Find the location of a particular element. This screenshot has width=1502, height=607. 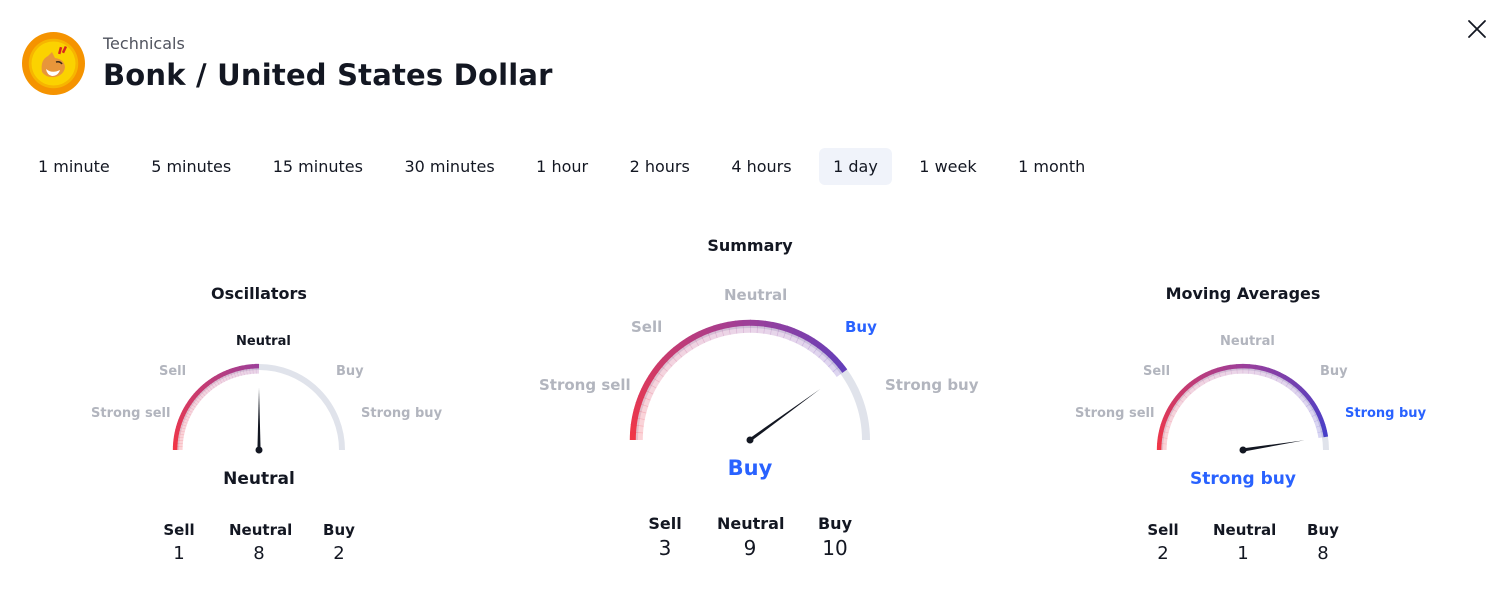

sell-count: 2 is located at coordinates (1163, 553).